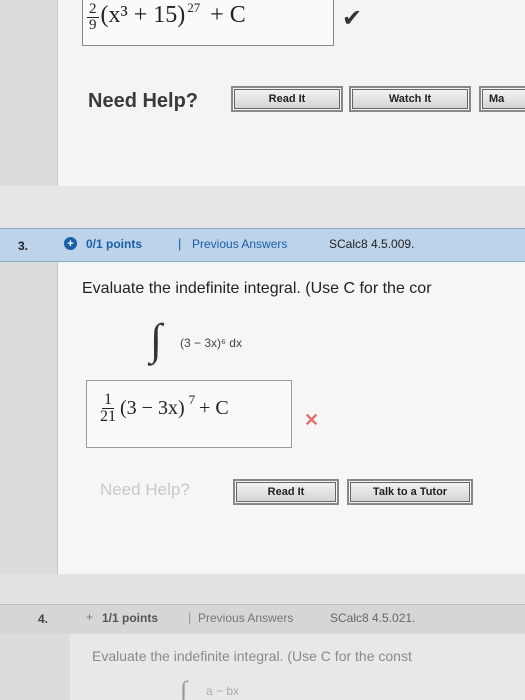 The image size is (525, 700). I want to click on answer-denominator: 21, so click(108, 416).